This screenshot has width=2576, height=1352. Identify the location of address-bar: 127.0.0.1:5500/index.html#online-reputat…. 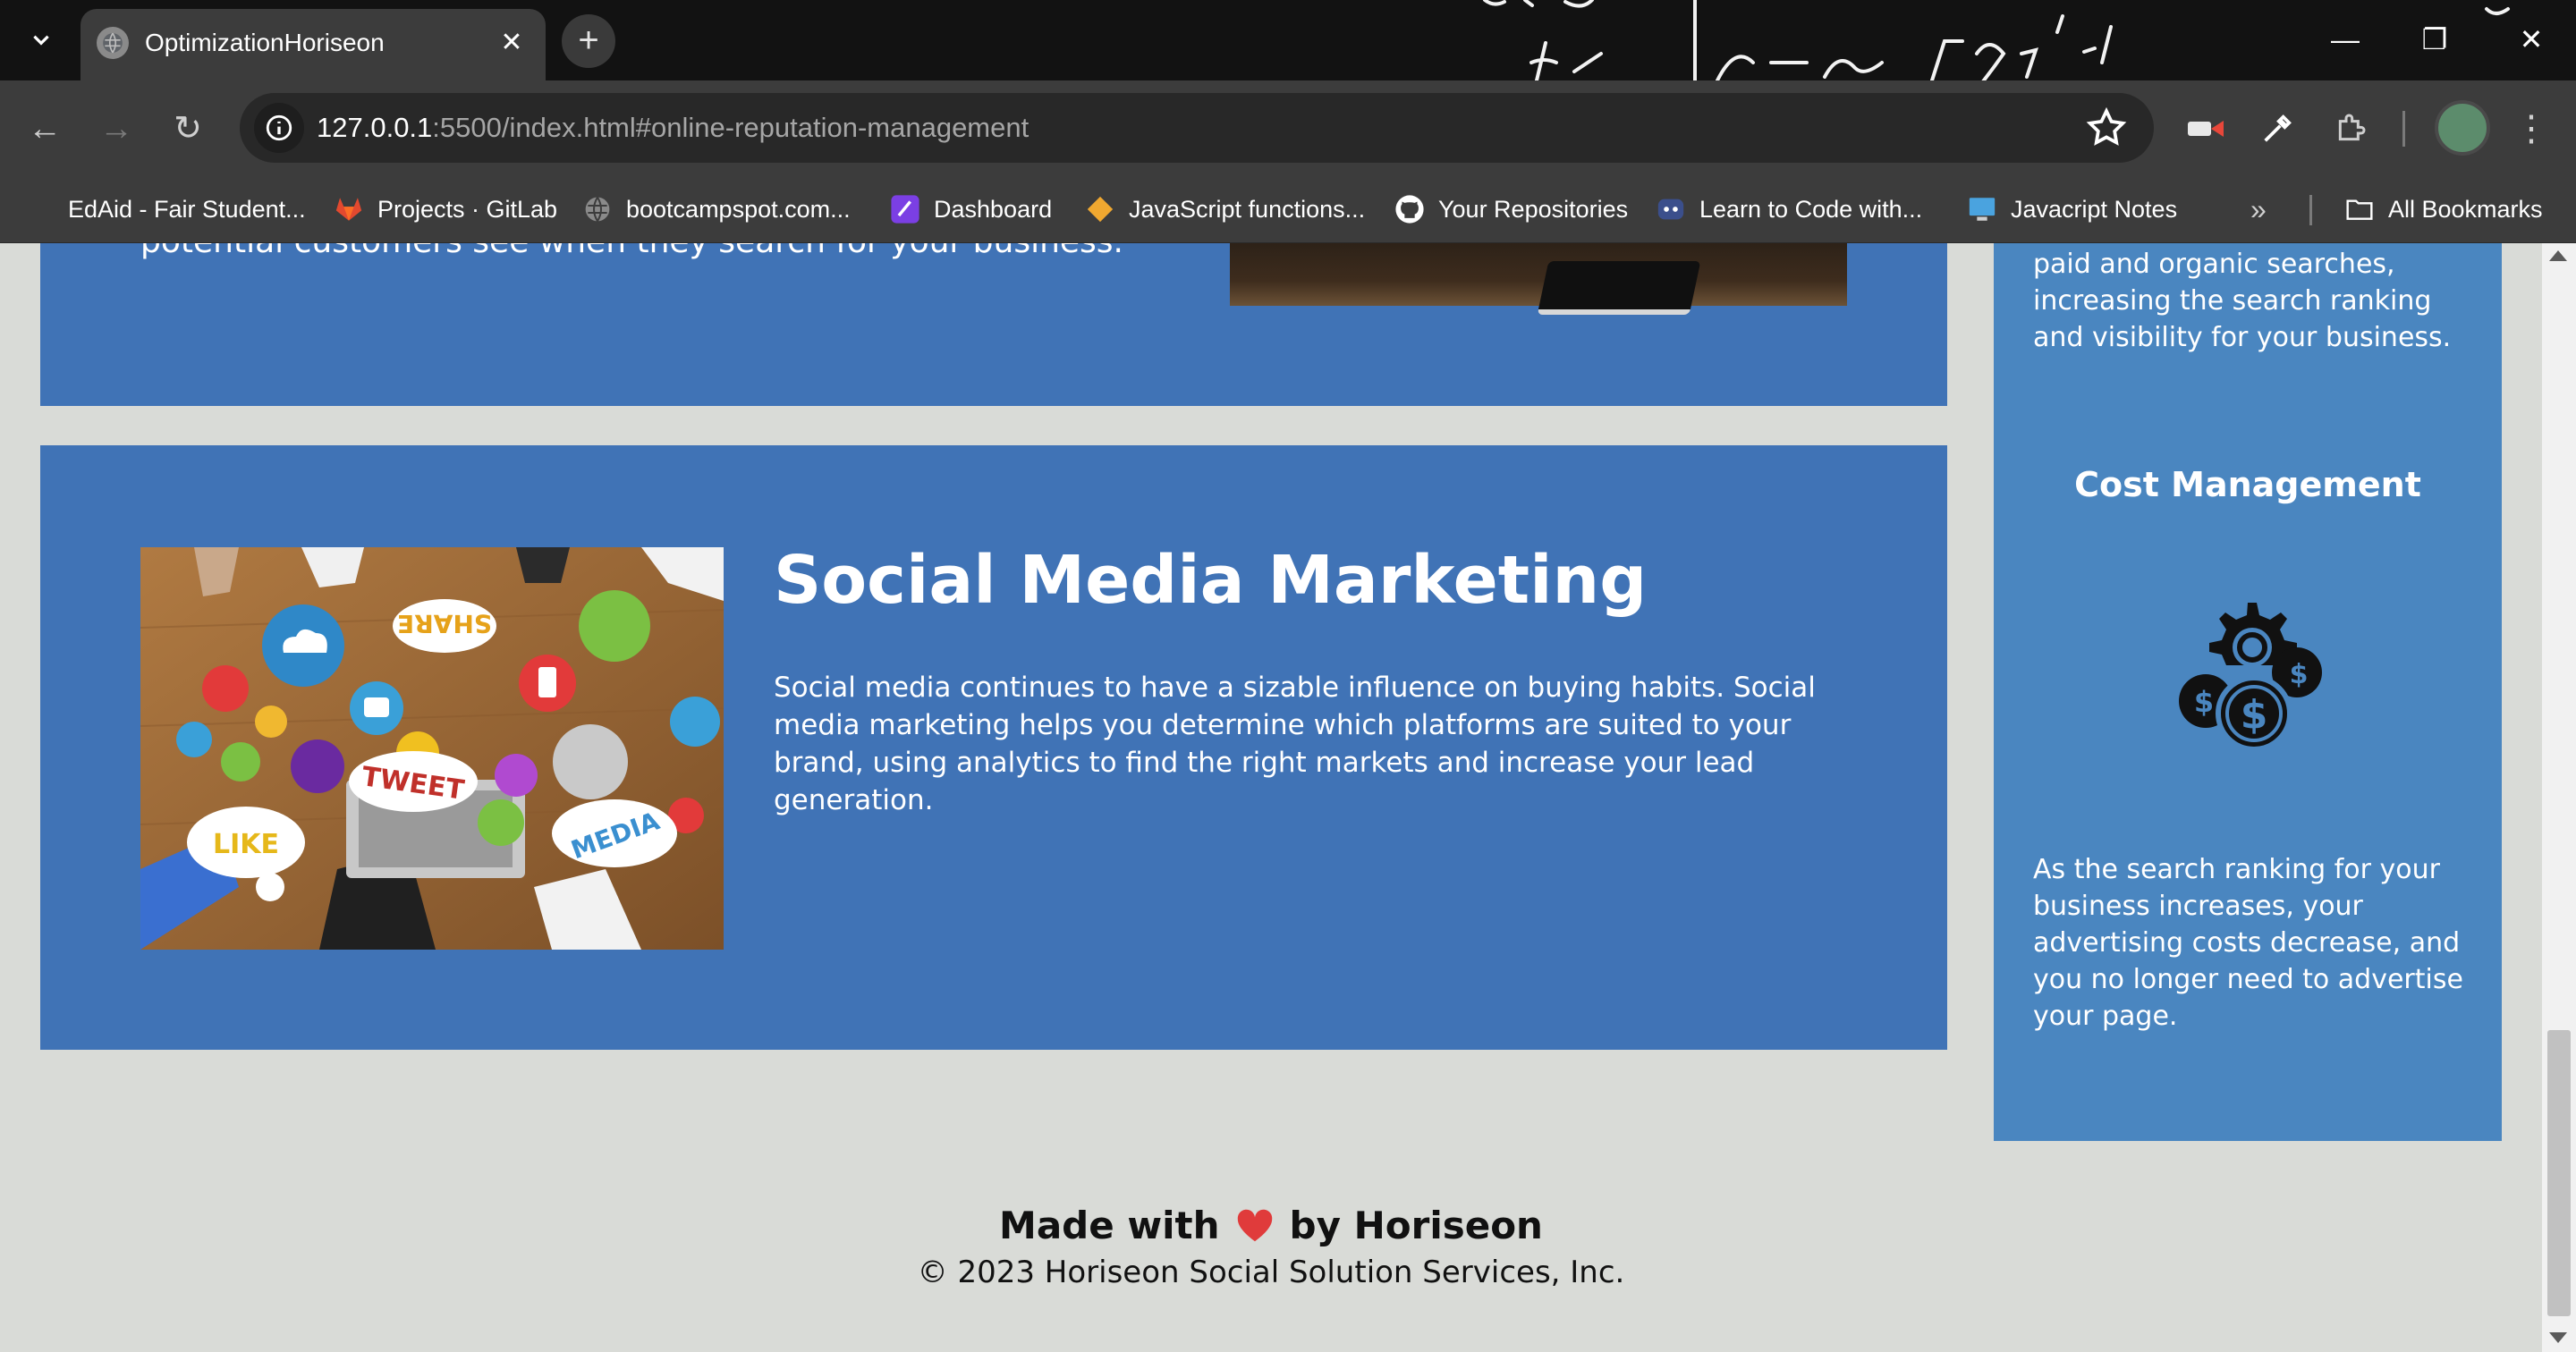
(1197, 128).